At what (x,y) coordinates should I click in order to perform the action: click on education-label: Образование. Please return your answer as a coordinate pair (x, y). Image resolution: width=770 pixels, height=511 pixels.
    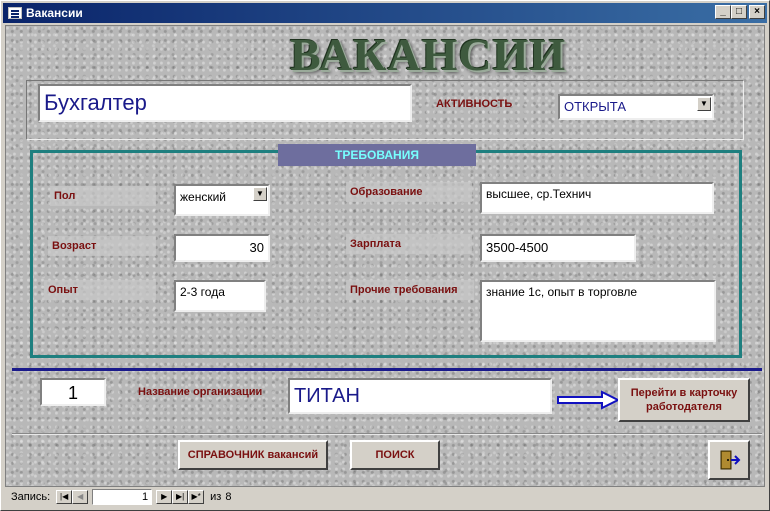
    Looking at the image, I should click on (409, 192).